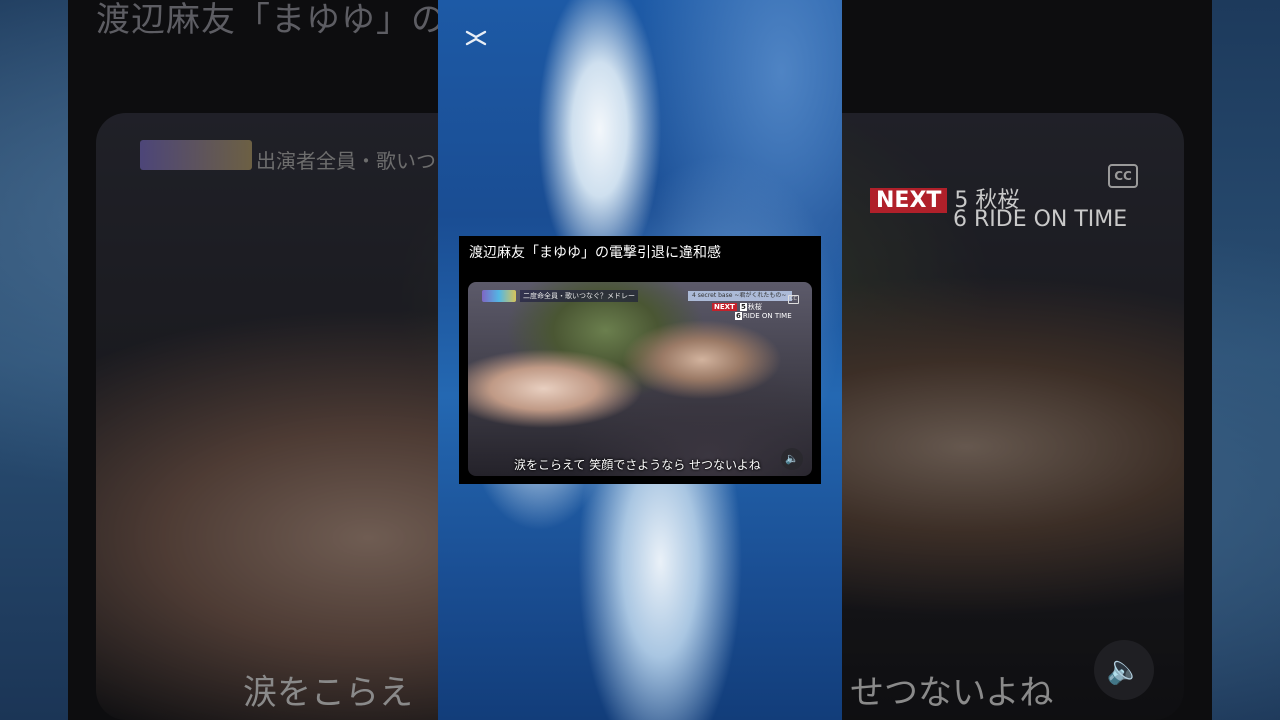  What do you see at coordinates (738, 316) in the screenshot?
I see `next-item-num: 6` at bounding box center [738, 316].